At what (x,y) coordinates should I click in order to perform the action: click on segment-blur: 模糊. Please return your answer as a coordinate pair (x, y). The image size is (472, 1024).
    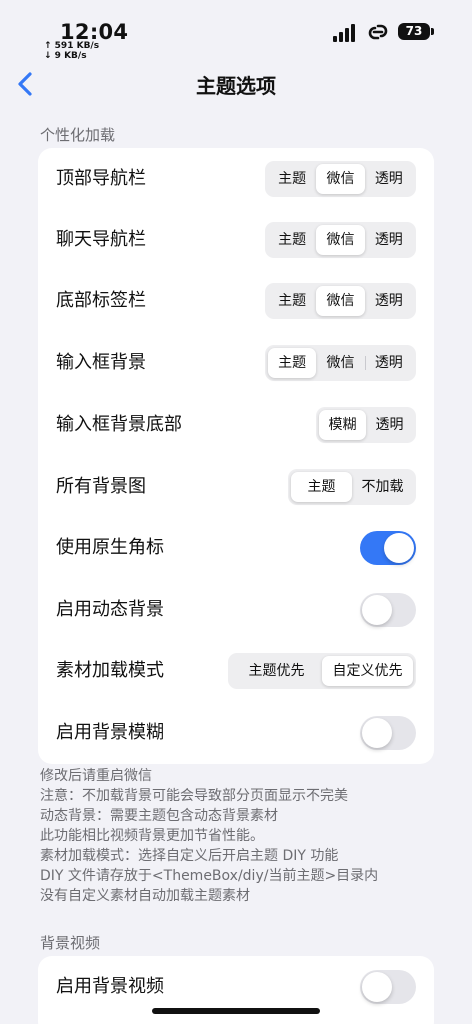
    Looking at the image, I should click on (342, 425).